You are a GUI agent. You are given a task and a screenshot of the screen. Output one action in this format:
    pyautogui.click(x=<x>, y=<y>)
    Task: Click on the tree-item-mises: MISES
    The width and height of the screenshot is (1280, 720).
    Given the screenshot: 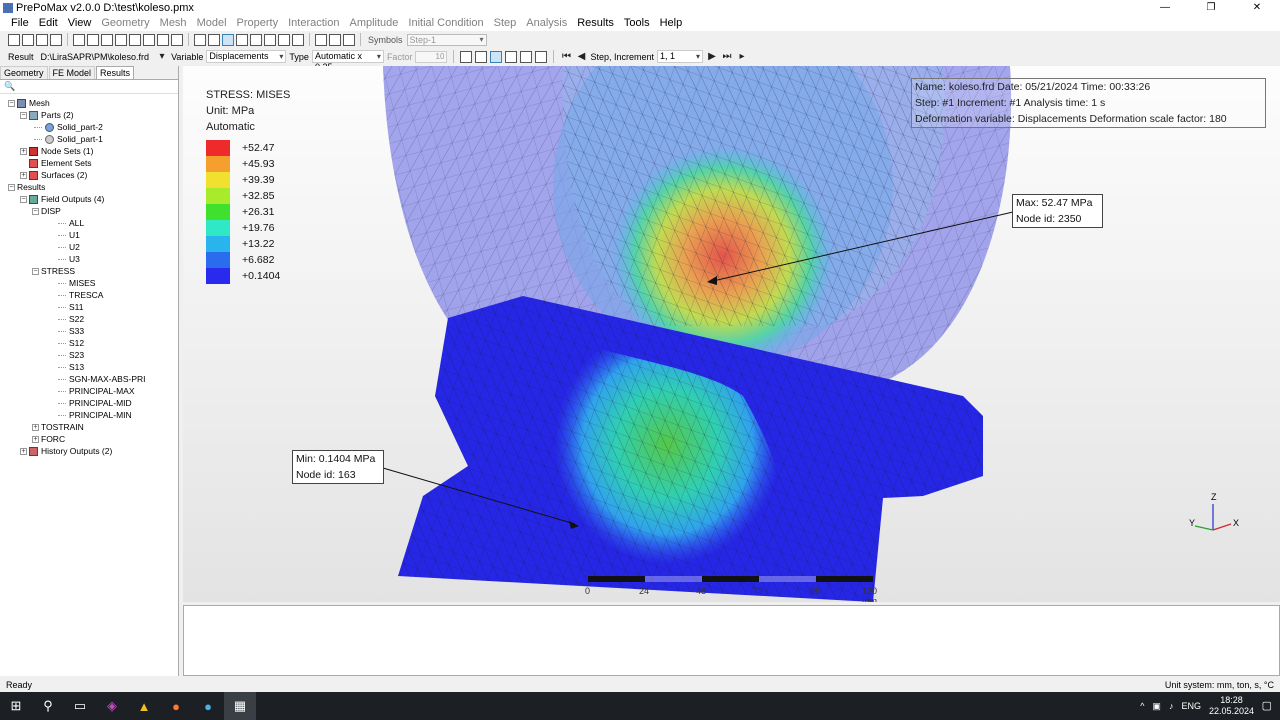 What is the action you would take?
    pyautogui.click(x=76, y=283)
    